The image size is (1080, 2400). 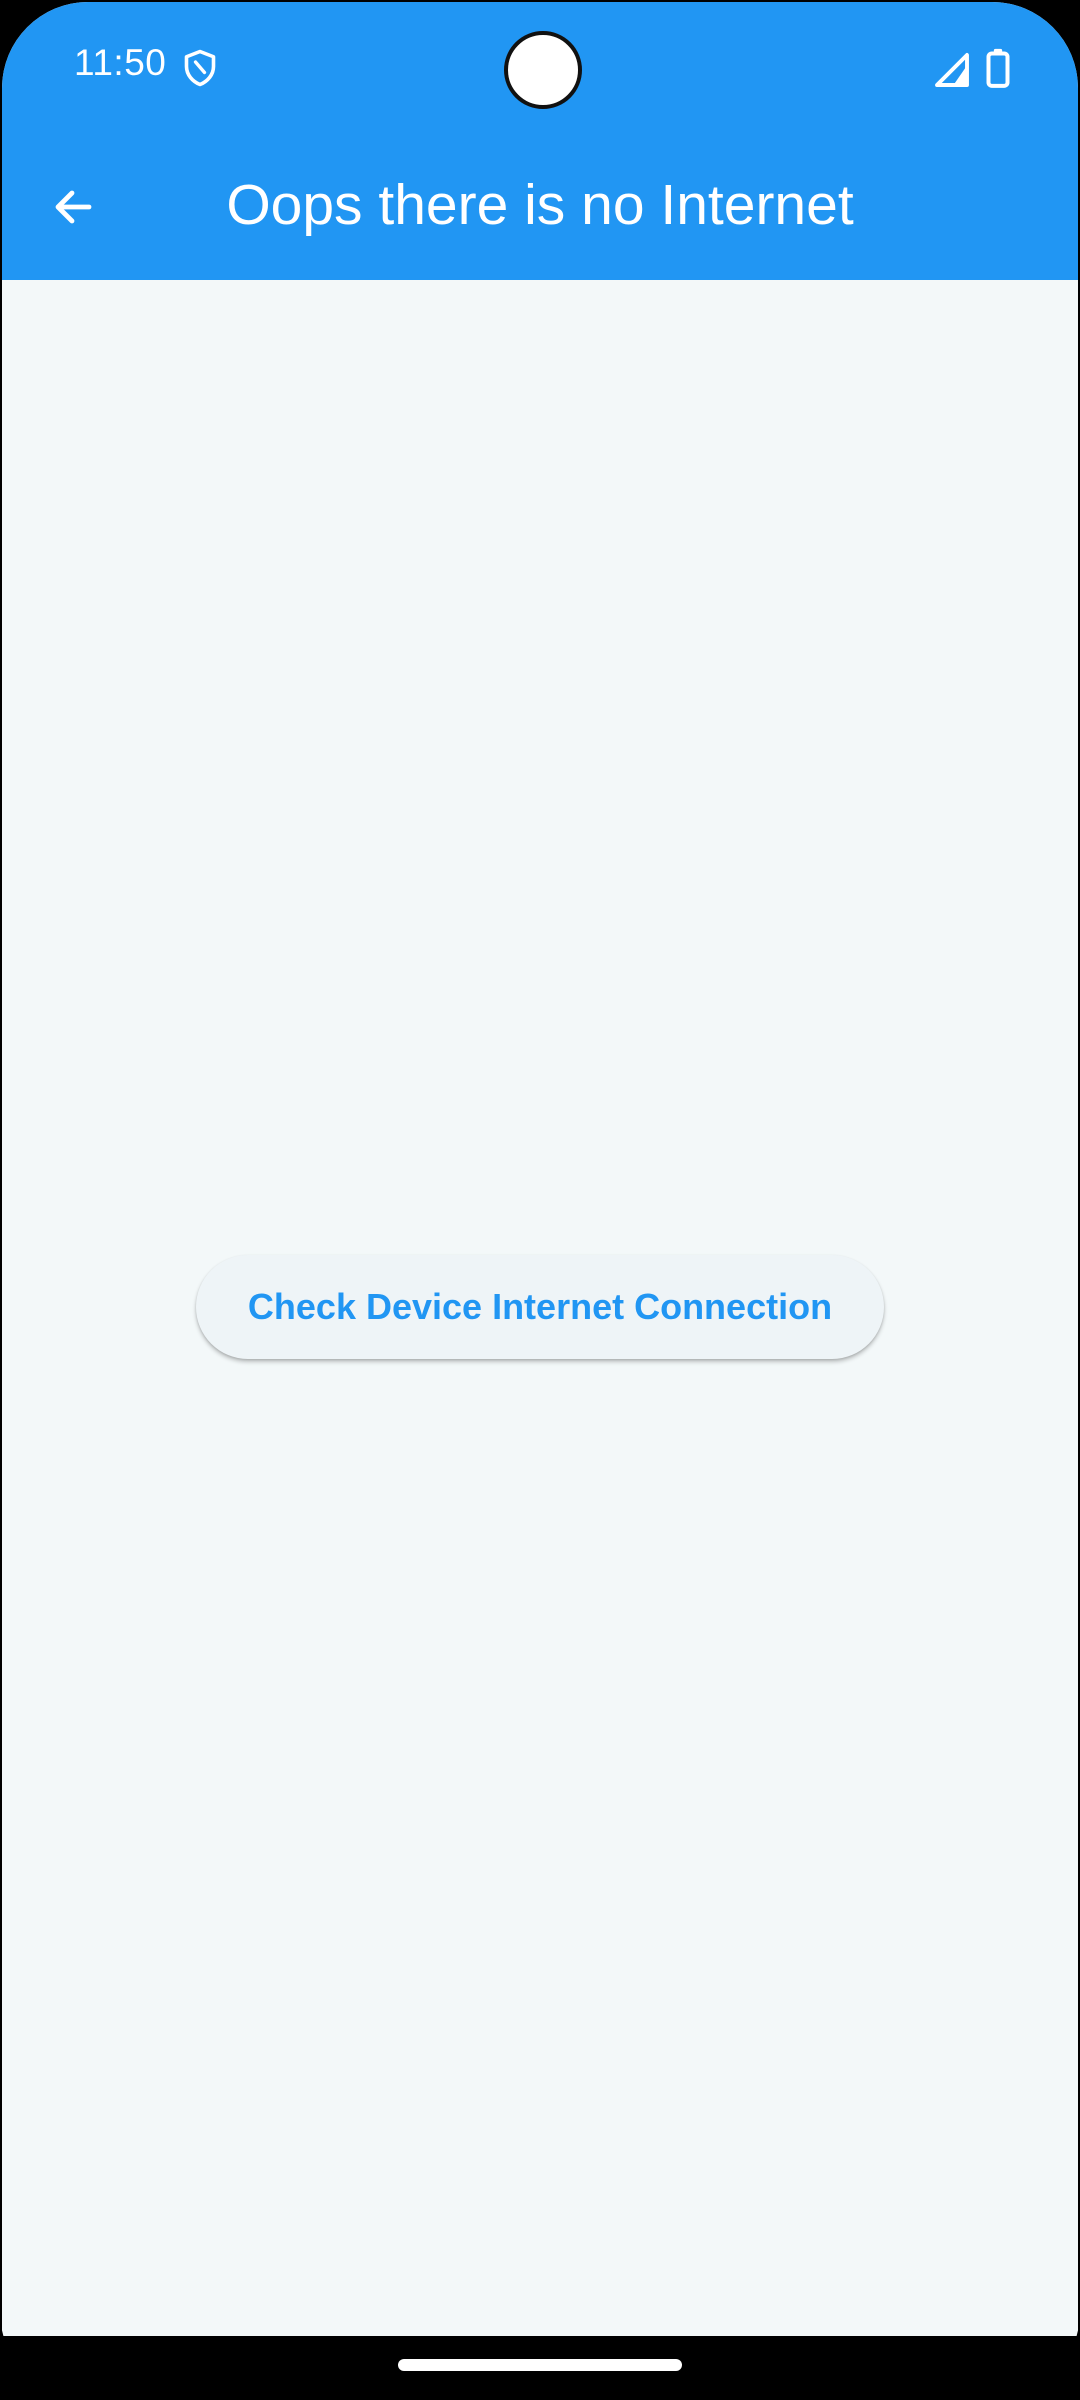 I want to click on status-bar: 11:50, so click(x=540, y=68).